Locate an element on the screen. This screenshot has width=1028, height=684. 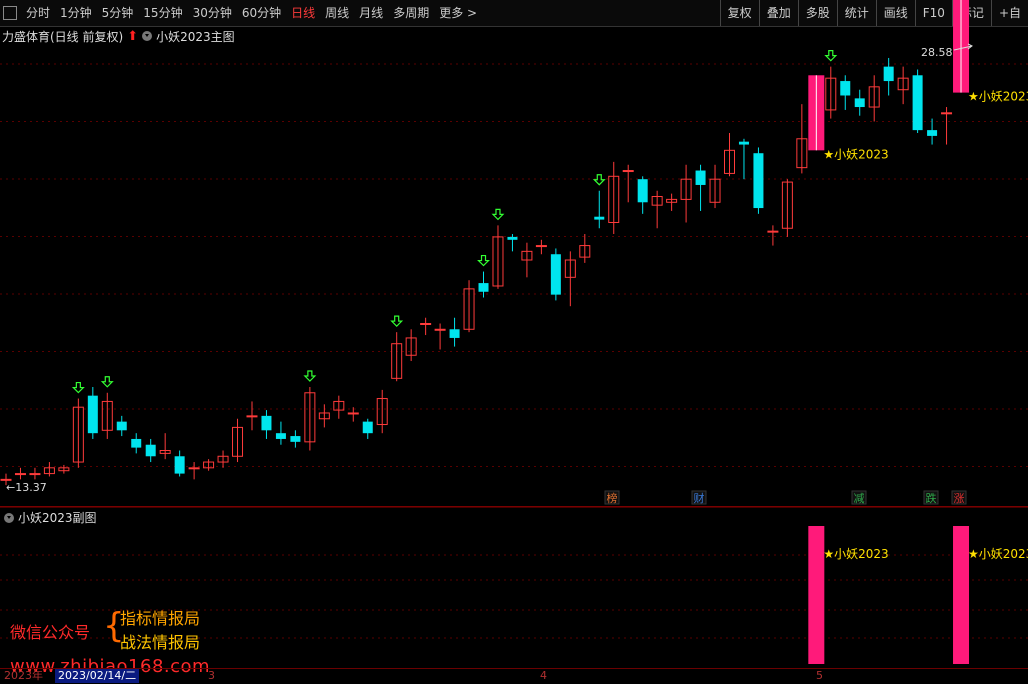
event-marker-label: 财 is located at coordinates (699, 498).